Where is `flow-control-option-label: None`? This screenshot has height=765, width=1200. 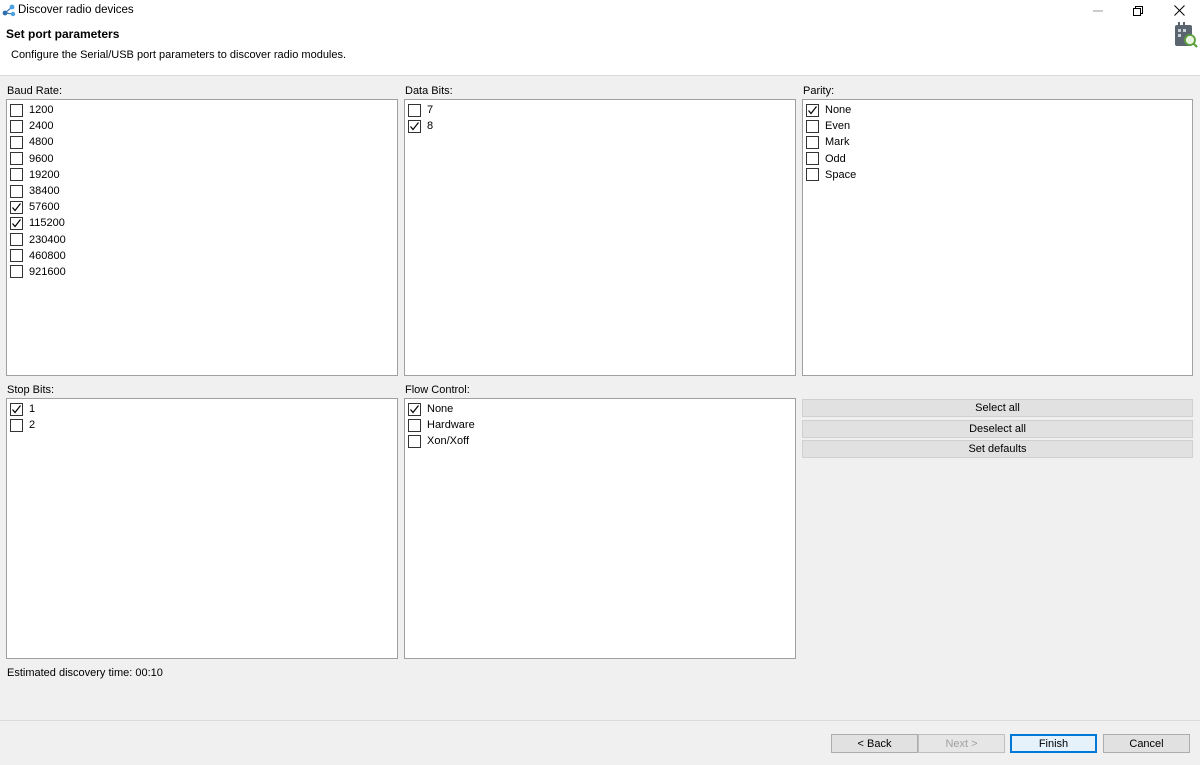
flow-control-option-label: None is located at coordinates (440, 409).